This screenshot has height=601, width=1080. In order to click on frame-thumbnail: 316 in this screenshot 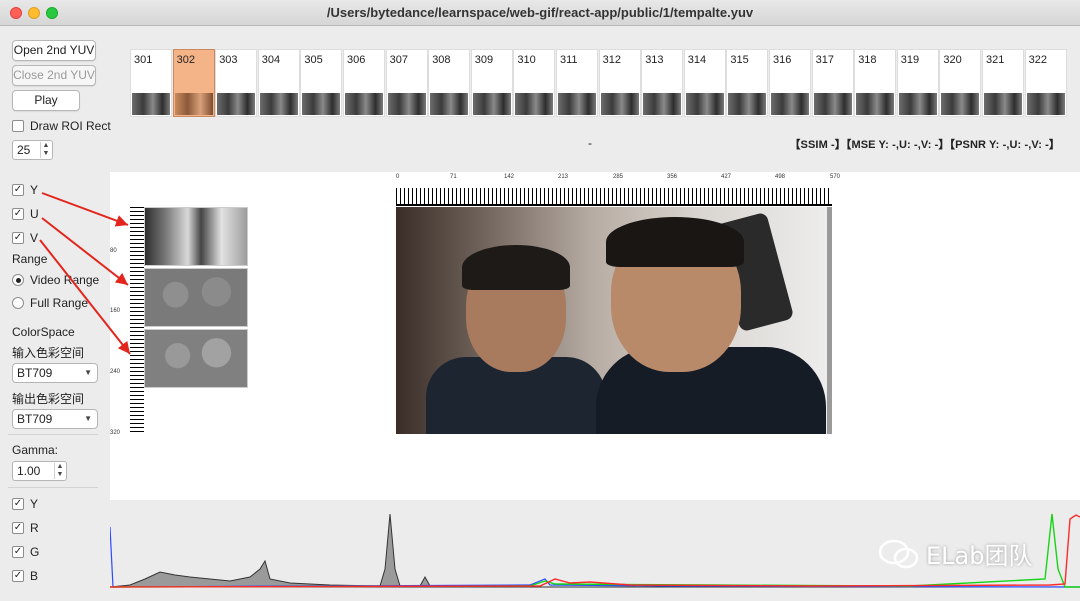, I will do `click(790, 83)`.